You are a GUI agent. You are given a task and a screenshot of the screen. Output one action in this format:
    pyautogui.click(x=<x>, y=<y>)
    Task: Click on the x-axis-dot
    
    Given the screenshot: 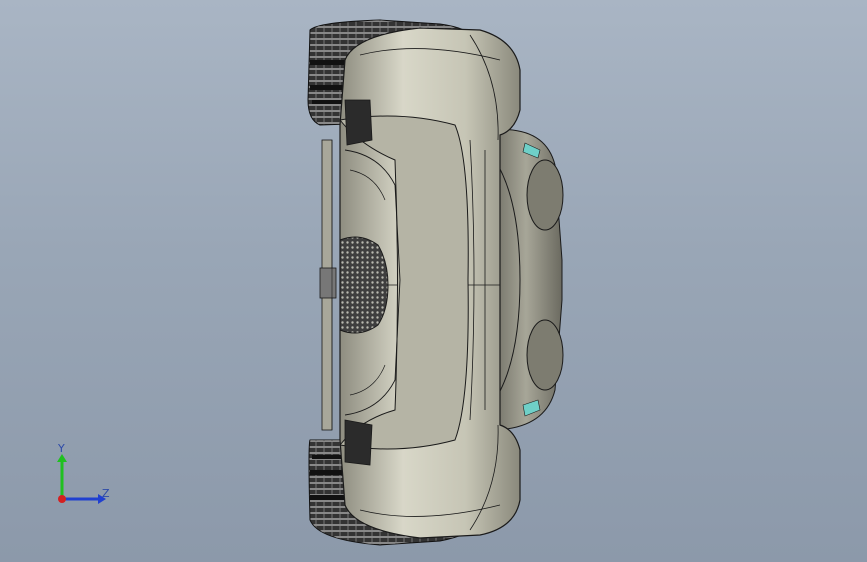 What is the action you would take?
    pyautogui.click(x=62, y=499)
    